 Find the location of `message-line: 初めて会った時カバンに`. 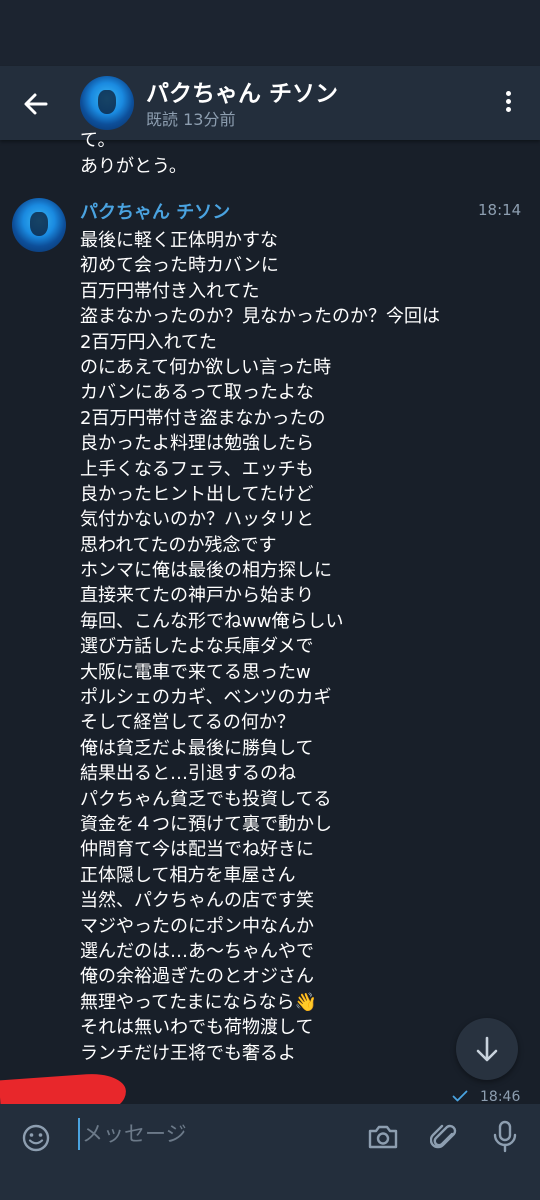

message-line: 初めて会った時カバンに is located at coordinates (179, 266).